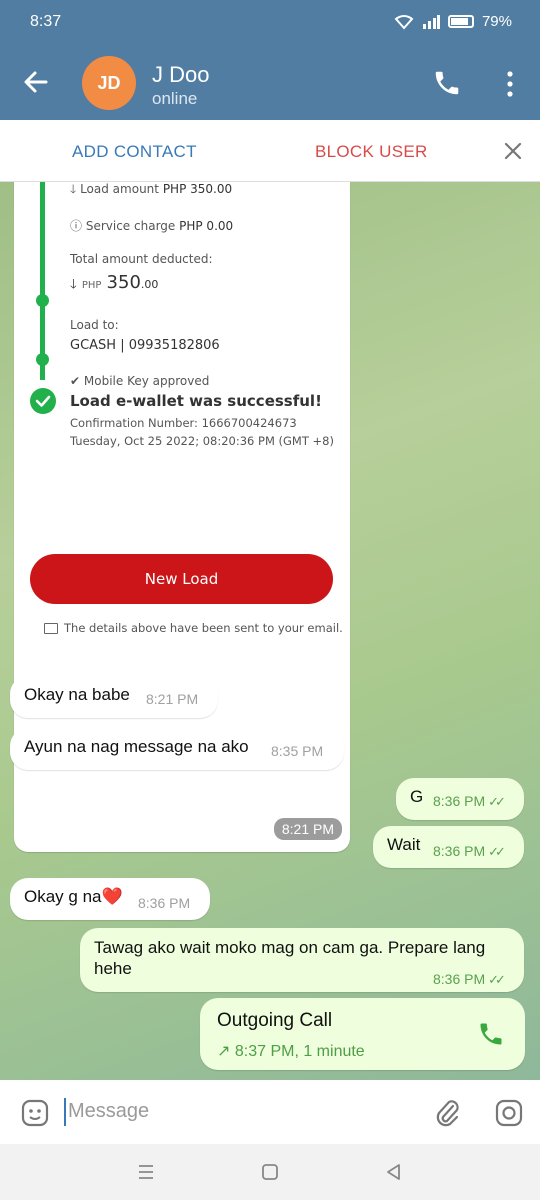 Image resolution: width=540 pixels, height=1200 pixels. I want to click on outgoing-message: G 8:36 PM ✓✓, so click(460, 799).